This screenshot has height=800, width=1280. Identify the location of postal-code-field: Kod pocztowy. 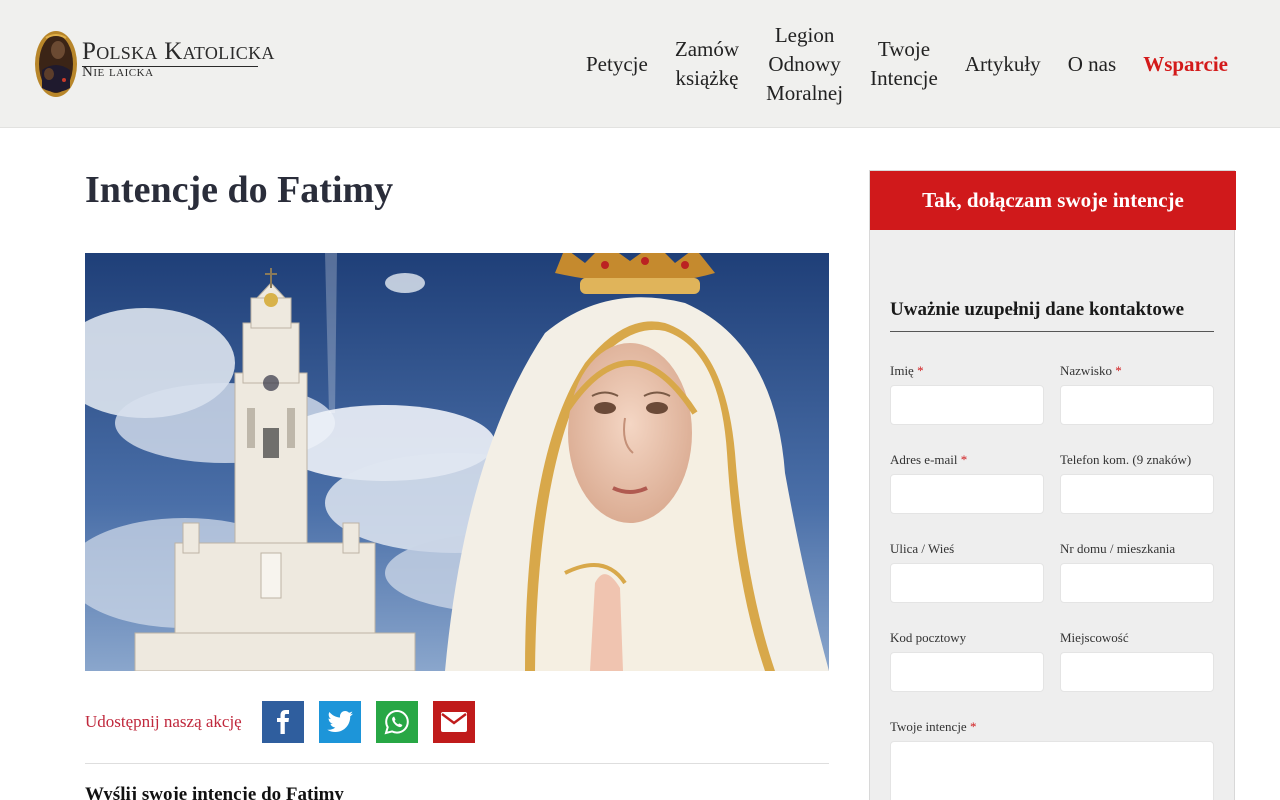
(967, 661).